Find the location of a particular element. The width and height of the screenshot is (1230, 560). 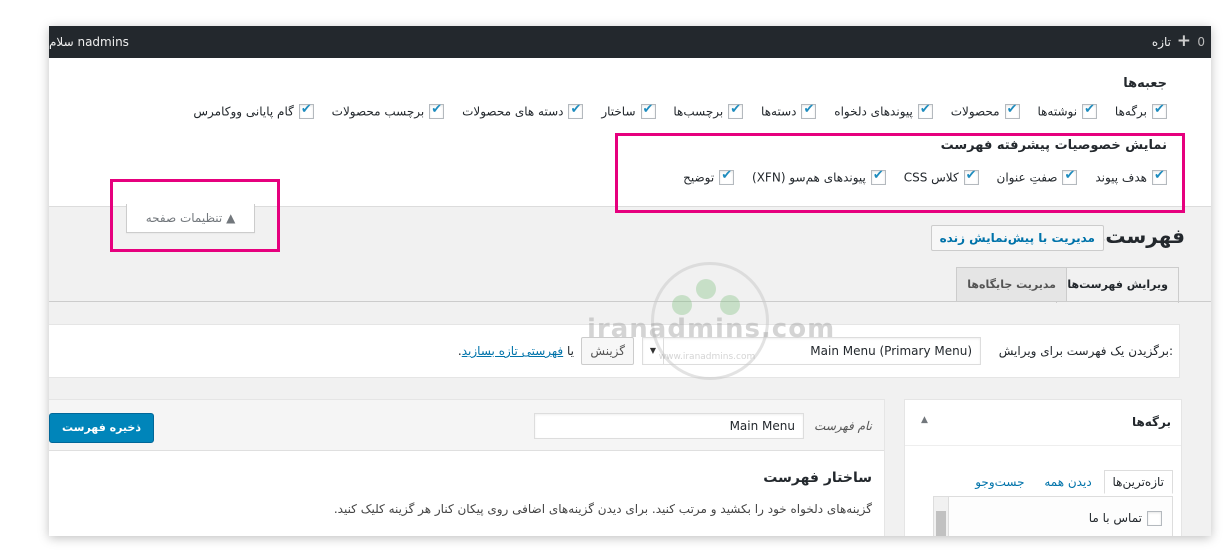

list-item-label: تماس با ما is located at coordinates (1115, 518).